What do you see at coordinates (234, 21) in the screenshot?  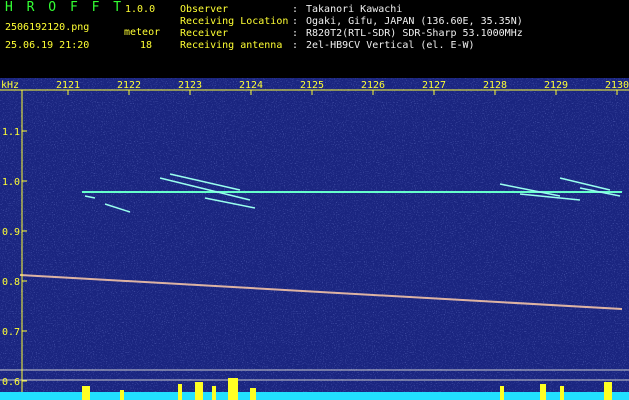 I see `location-label: Receiving Location` at bounding box center [234, 21].